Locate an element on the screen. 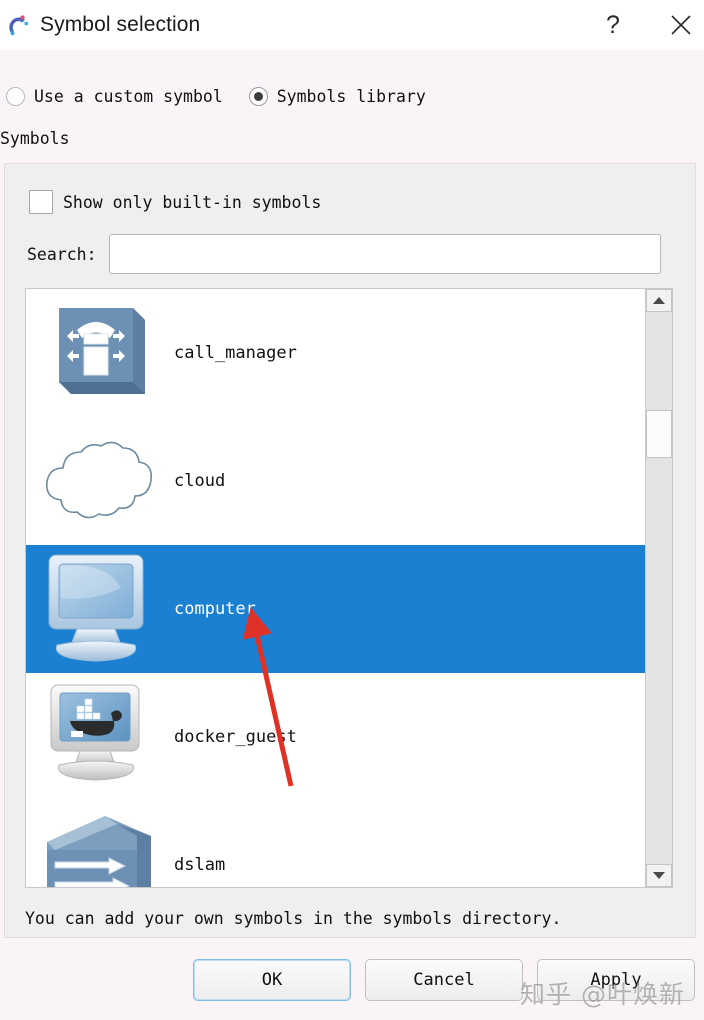  scrollbar-track is located at coordinates (659, 588).